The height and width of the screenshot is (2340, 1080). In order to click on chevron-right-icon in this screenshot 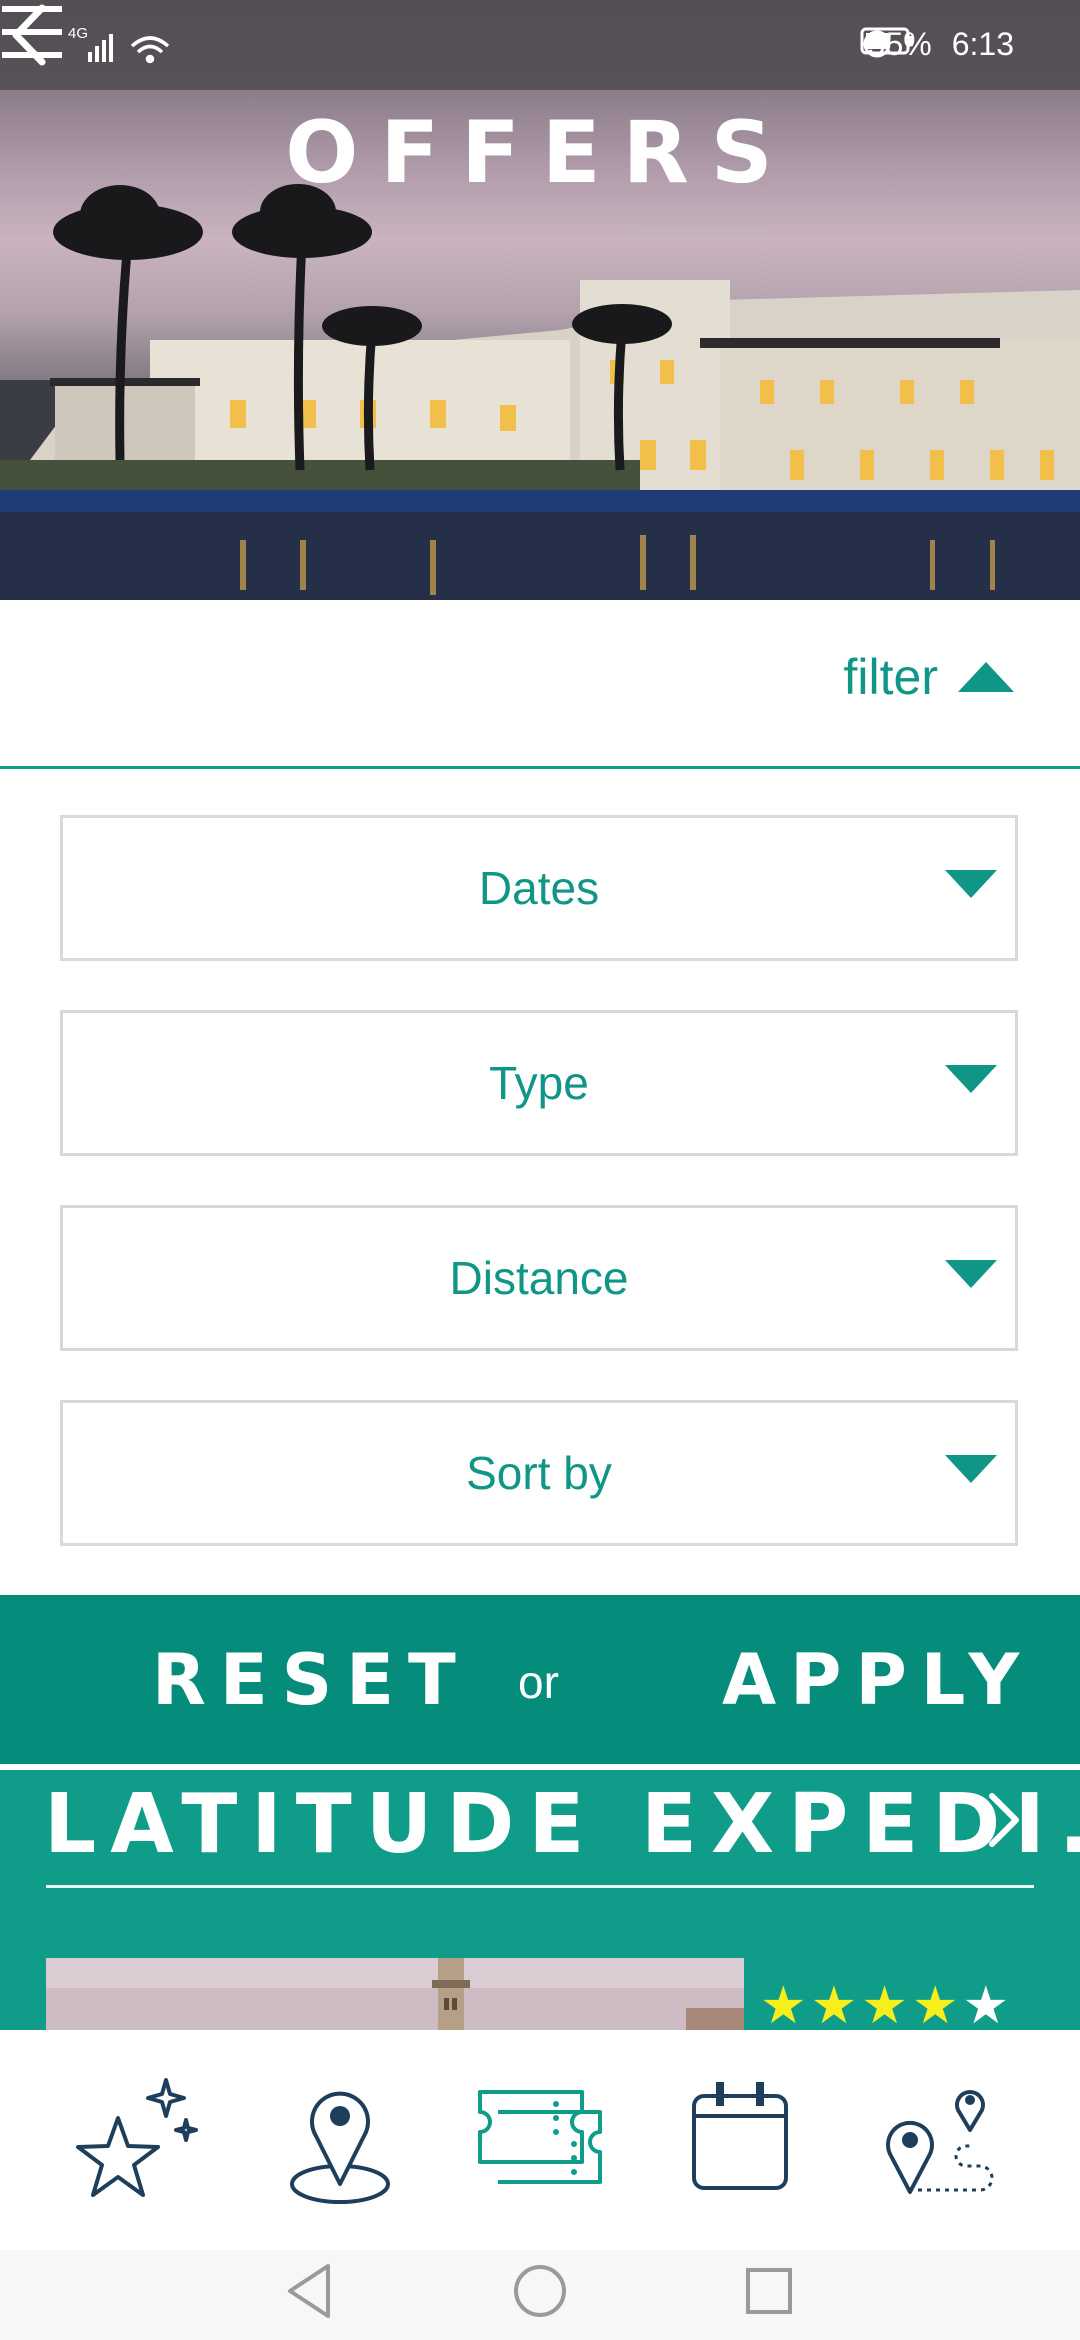, I will do `click(1004, 1820)`.